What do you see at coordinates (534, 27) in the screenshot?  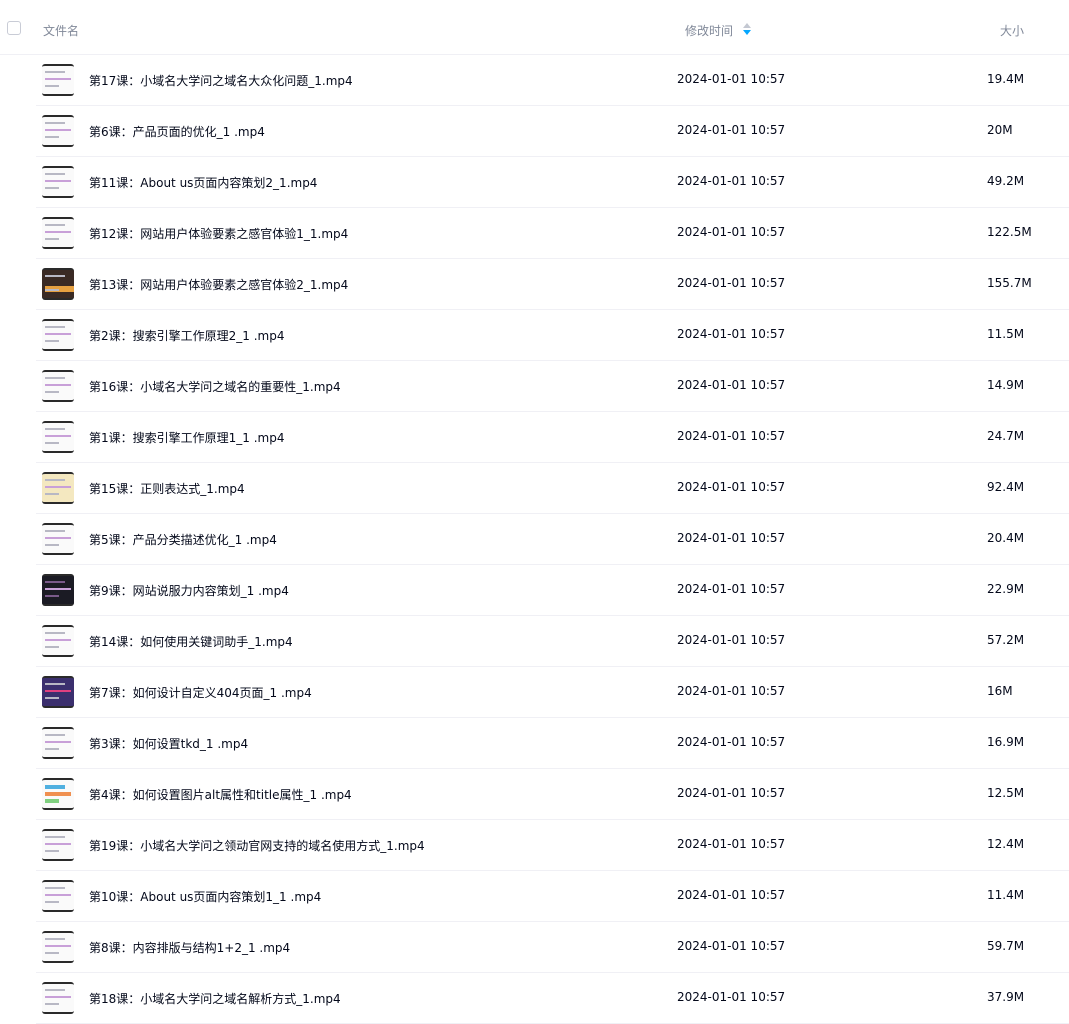 I see `file-list-header: 文件名 修改时间 大小` at bounding box center [534, 27].